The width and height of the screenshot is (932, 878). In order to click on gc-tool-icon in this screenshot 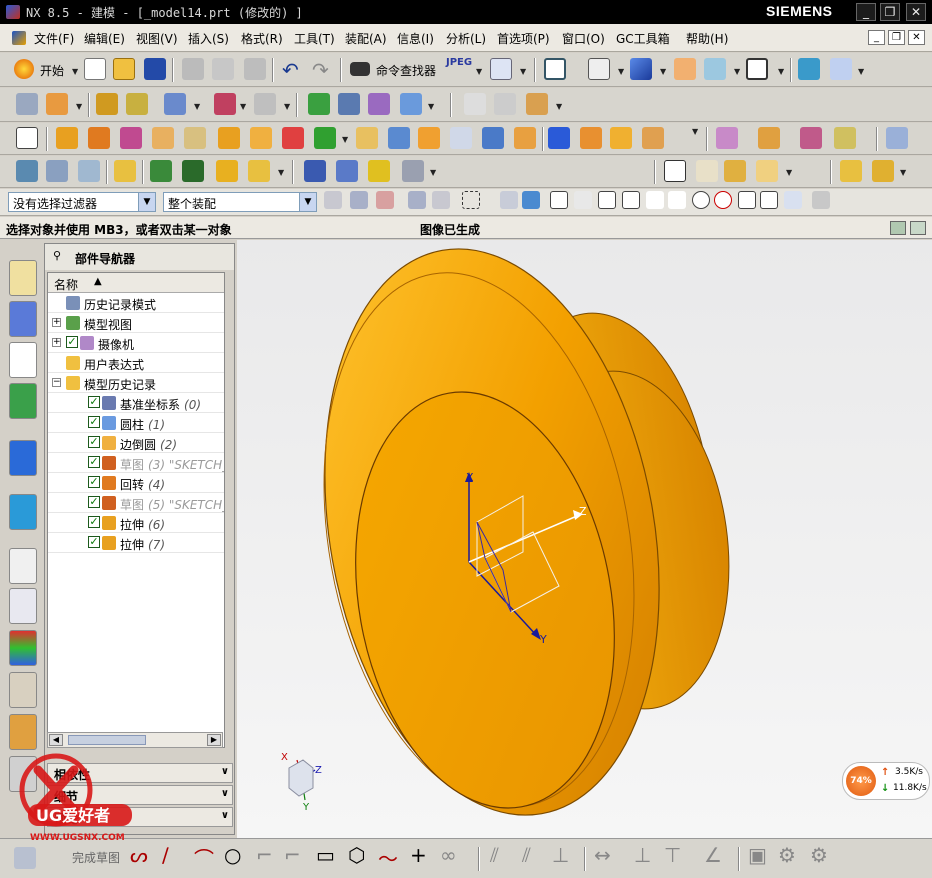, I will do `click(851, 171)`.